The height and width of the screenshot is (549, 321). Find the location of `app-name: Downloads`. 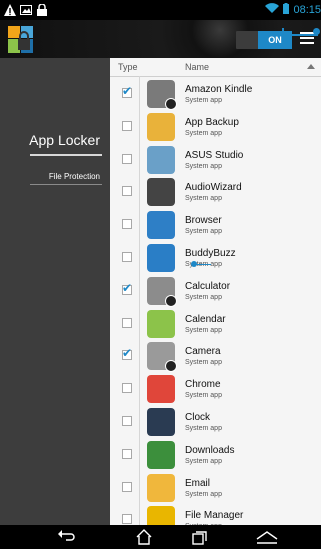

app-name: Downloads is located at coordinates (210, 450).